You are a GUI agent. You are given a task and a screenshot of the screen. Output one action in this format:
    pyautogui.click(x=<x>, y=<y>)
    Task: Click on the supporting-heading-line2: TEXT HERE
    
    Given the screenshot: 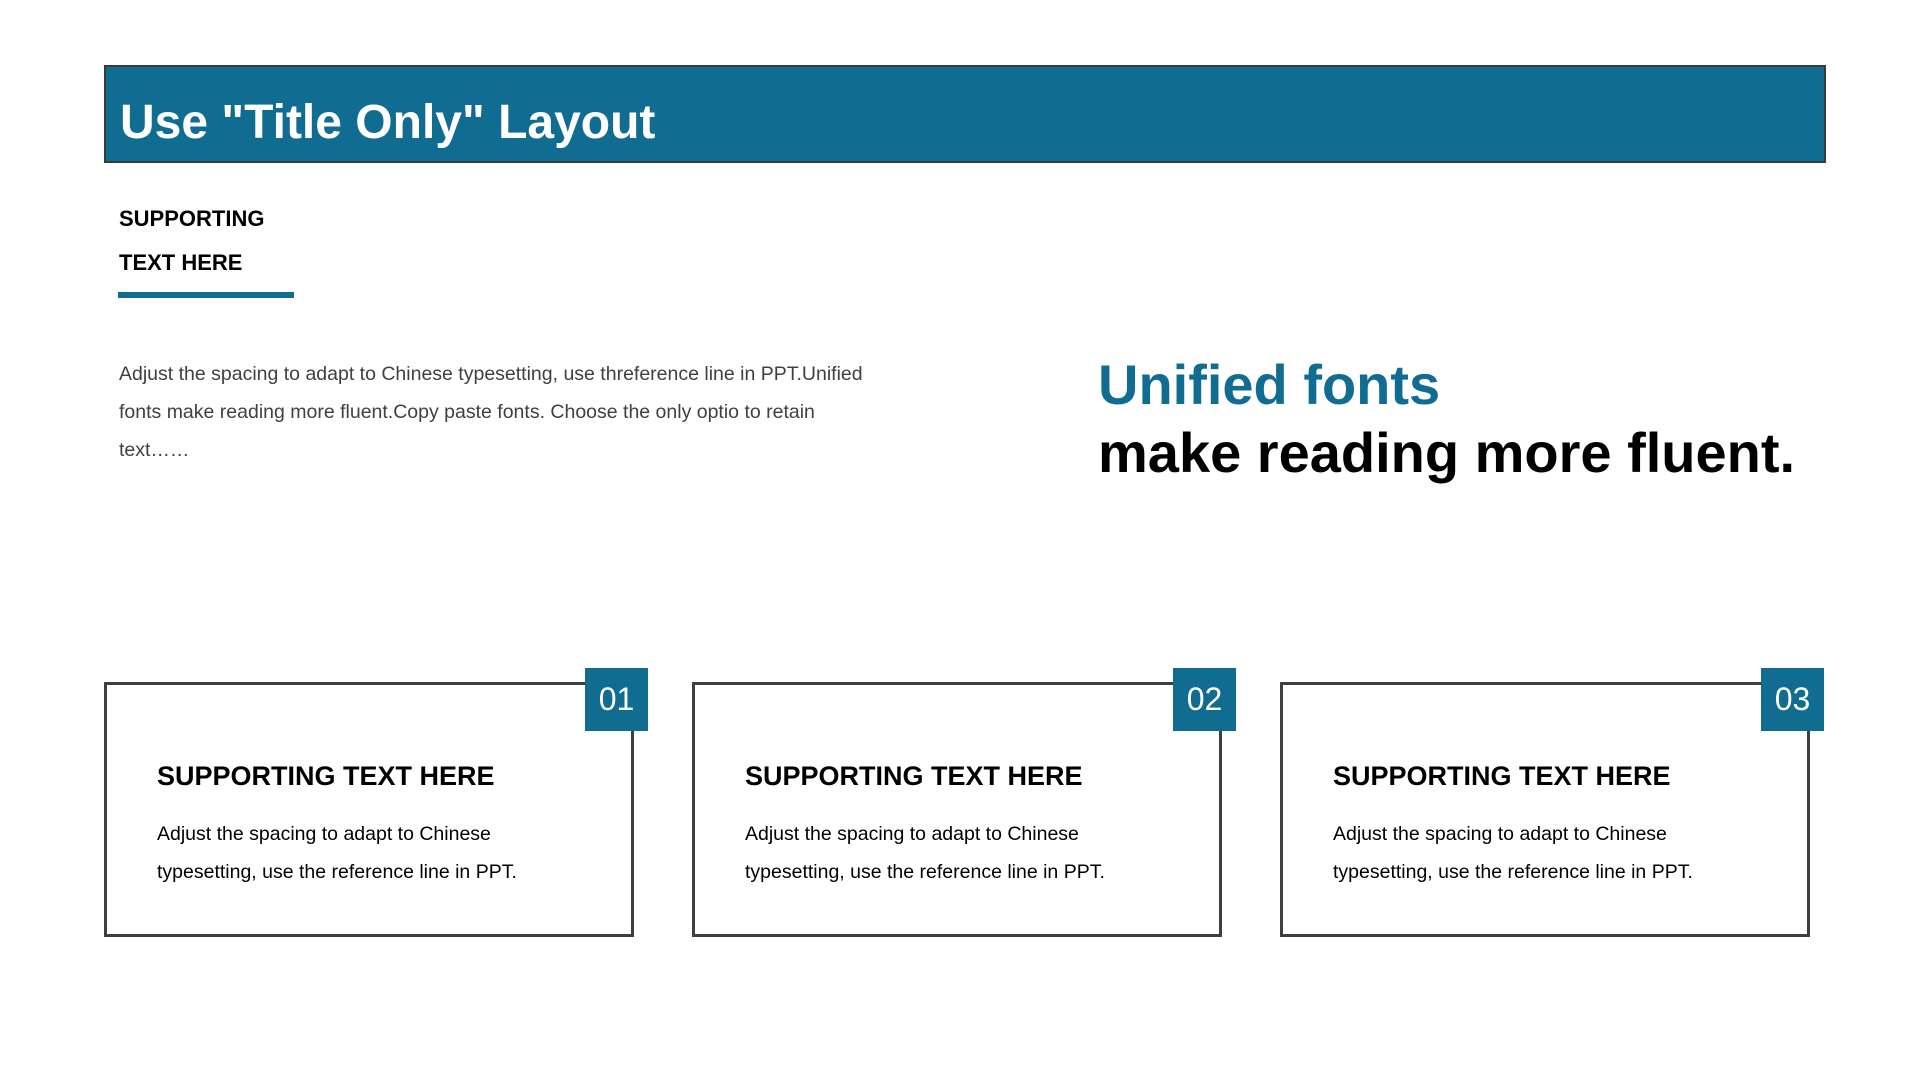 What is the action you would take?
    pyautogui.click(x=181, y=262)
    